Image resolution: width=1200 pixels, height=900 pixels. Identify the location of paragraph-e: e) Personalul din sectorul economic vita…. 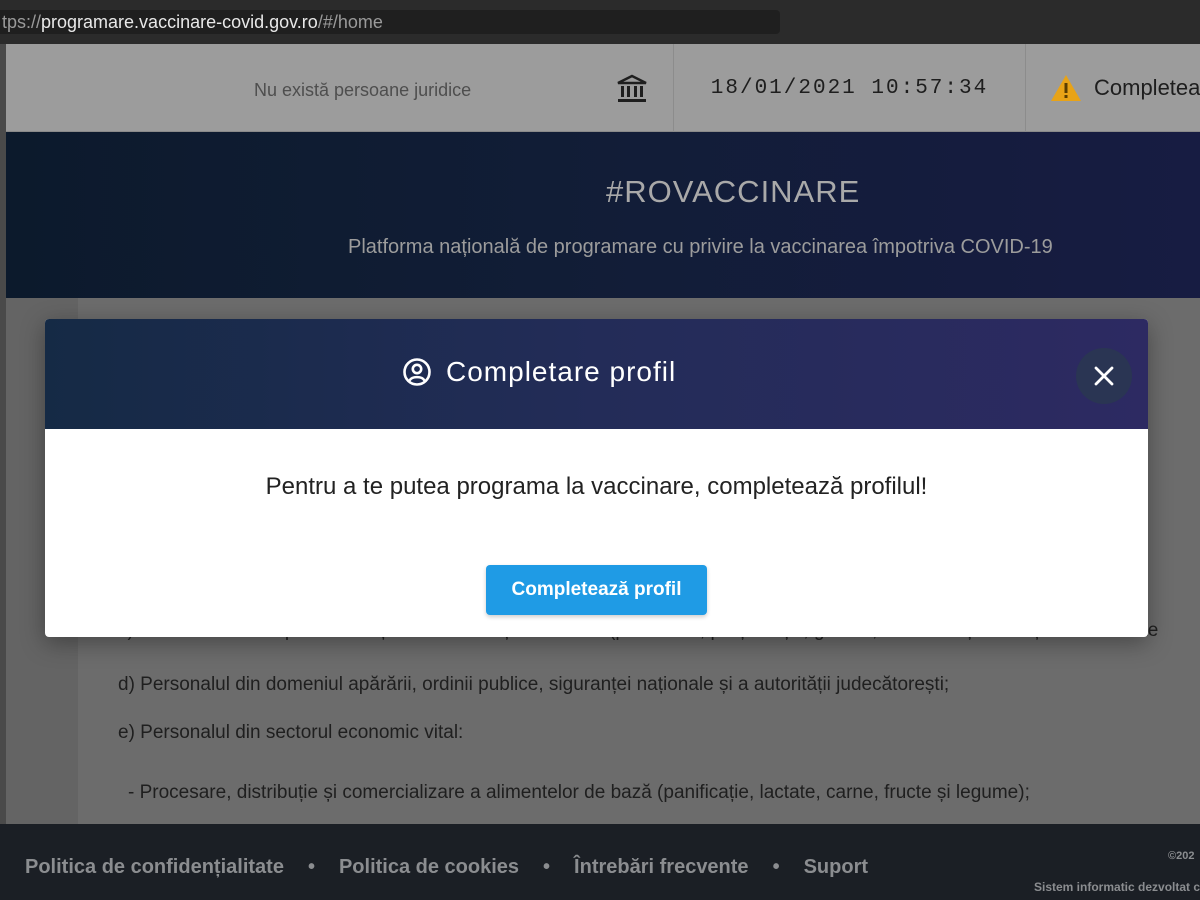
(291, 732).